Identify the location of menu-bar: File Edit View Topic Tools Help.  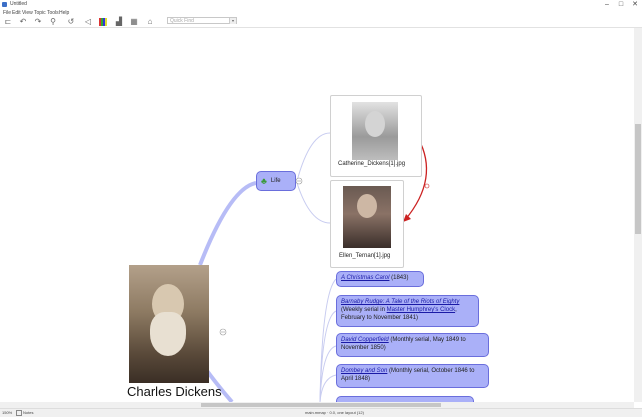
(321, 12).